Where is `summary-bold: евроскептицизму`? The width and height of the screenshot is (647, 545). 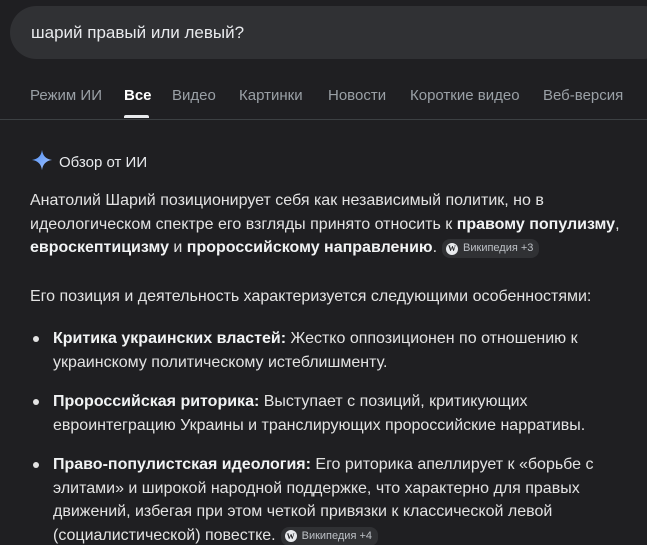
summary-bold: евроскептицизму is located at coordinates (99, 247).